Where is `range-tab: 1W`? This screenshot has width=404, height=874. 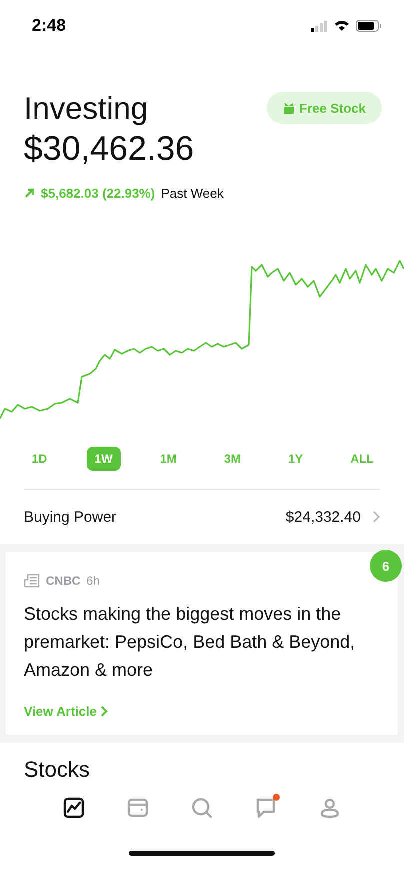
range-tab: 1W is located at coordinates (103, 459).